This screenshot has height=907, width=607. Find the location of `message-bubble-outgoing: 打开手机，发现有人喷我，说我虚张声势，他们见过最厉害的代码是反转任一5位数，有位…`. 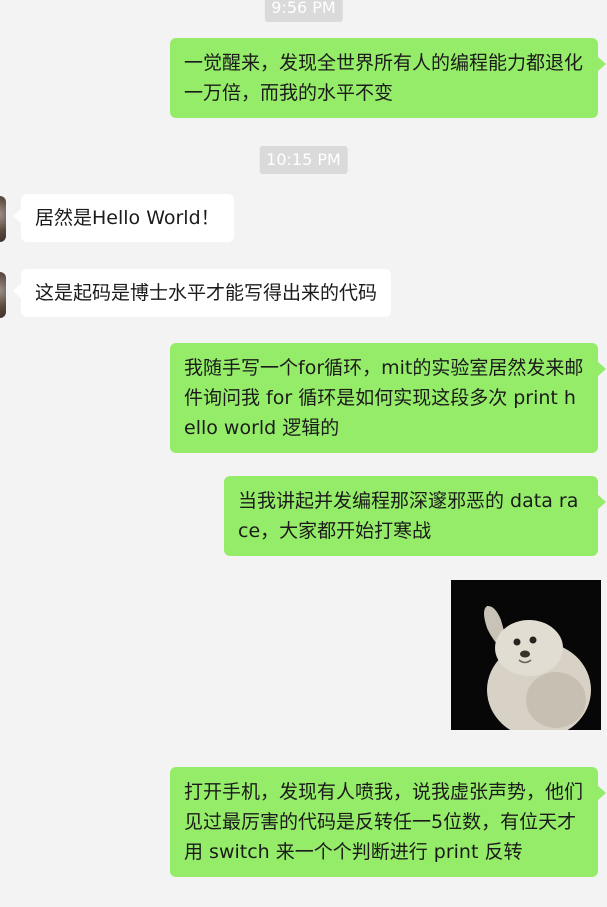

message-bubble-outgoing: 打开手机，发现有人喷我，说我虚张声势，他们见过最厉害的代码是反转任一5位数，有位… is located at coordinates (388, 822).